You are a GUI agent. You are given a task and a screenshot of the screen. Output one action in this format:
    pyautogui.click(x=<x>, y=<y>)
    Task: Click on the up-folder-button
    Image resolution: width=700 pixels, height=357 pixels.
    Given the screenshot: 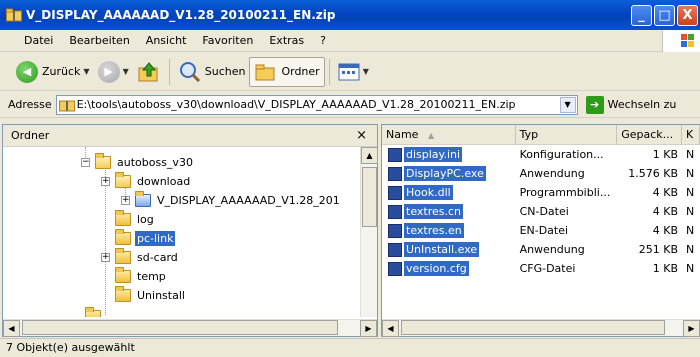 What is the action you would take?
    pyautogui.click(x=149, y=72)
    